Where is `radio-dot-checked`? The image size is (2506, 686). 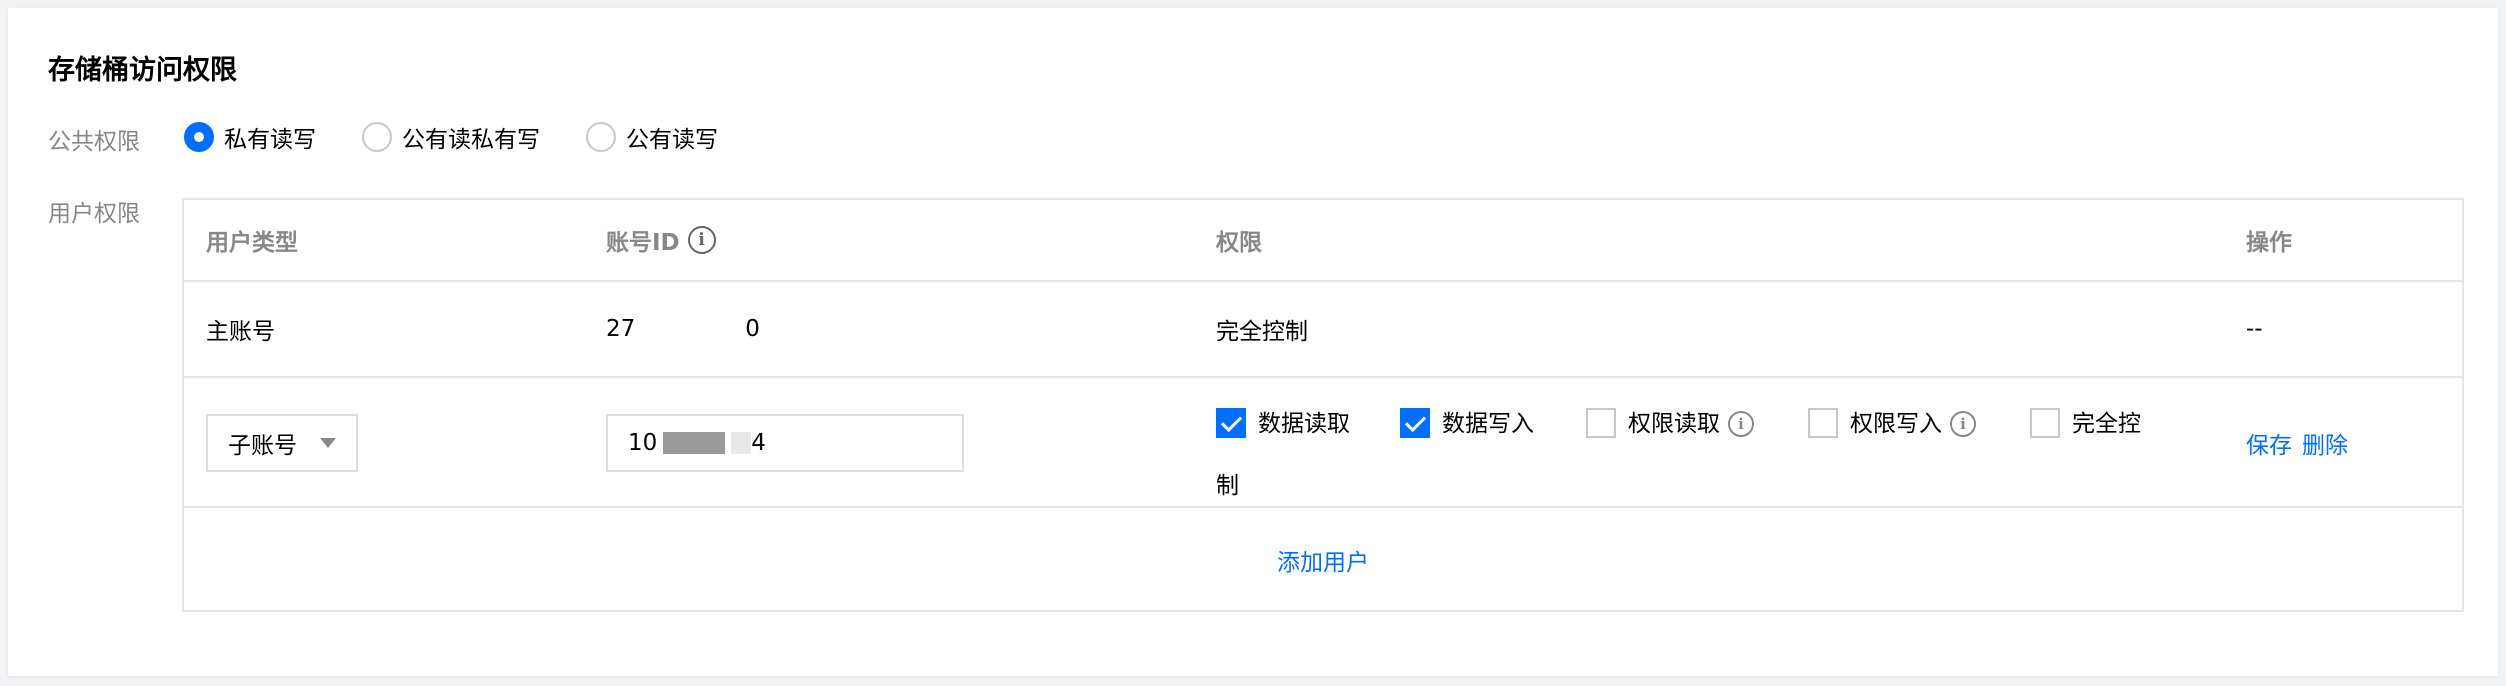
radio-dot-checked is located at coordinates (199, 137).